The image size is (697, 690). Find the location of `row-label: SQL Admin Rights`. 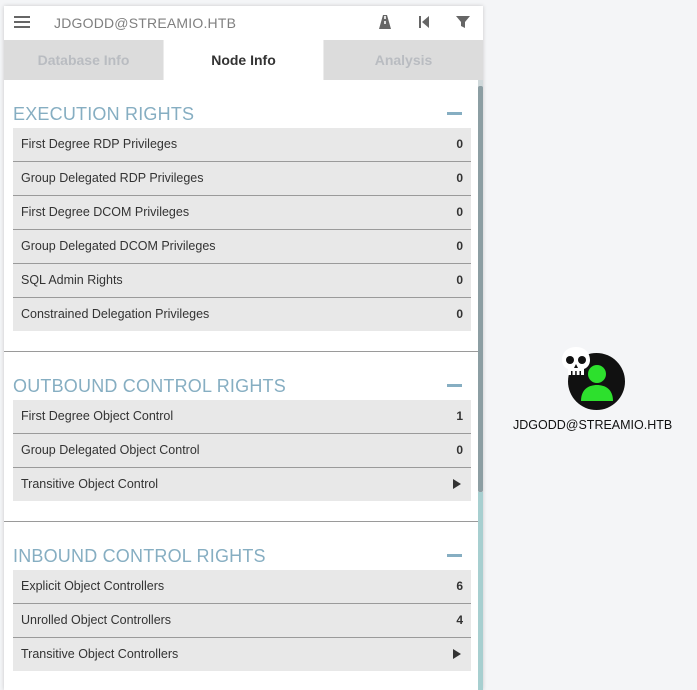

row-label: SQL Admin Rights is located at coordinates (72, 280).